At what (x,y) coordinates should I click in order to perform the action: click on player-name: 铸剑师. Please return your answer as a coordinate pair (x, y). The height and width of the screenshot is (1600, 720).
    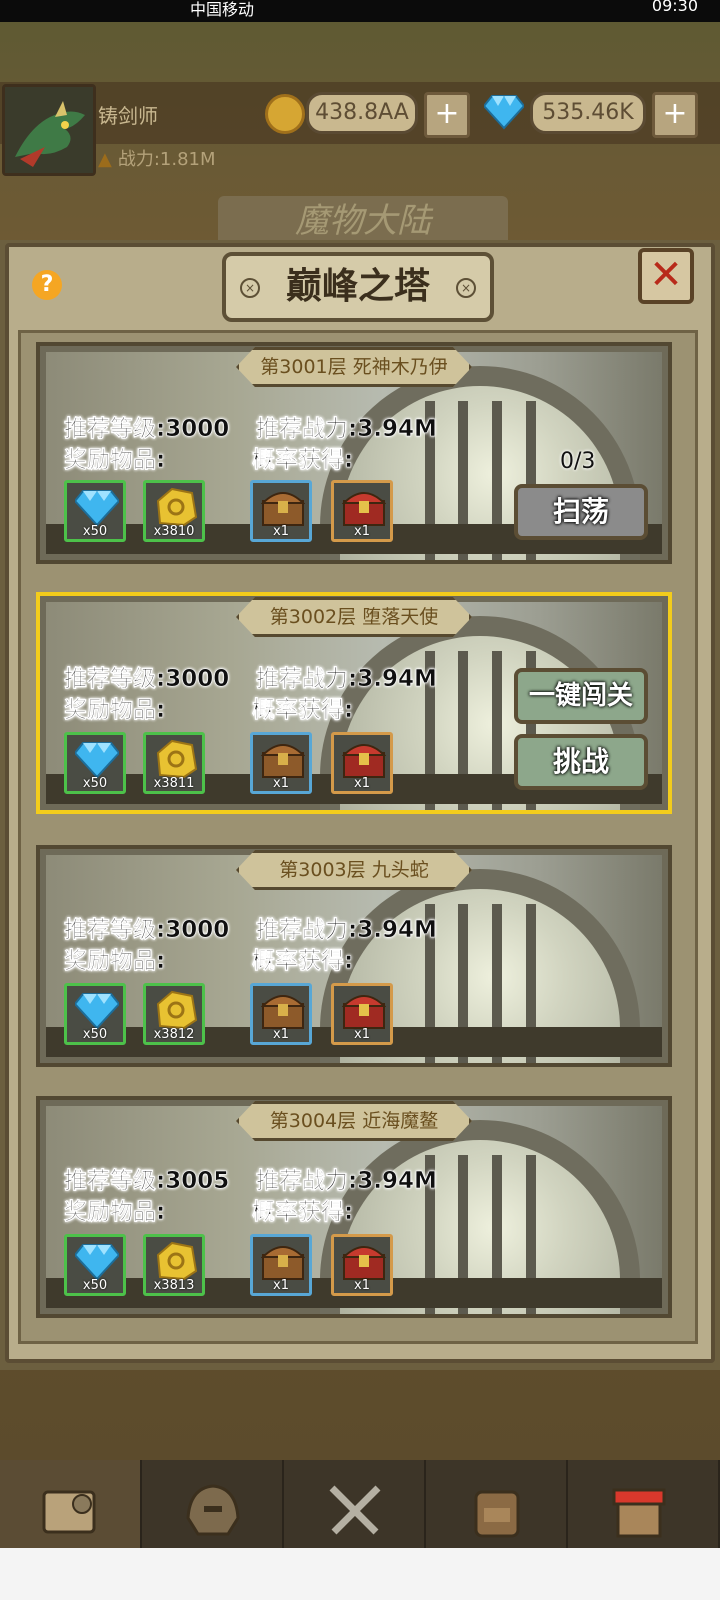
    Looking at the image, I should click on (128, 116).